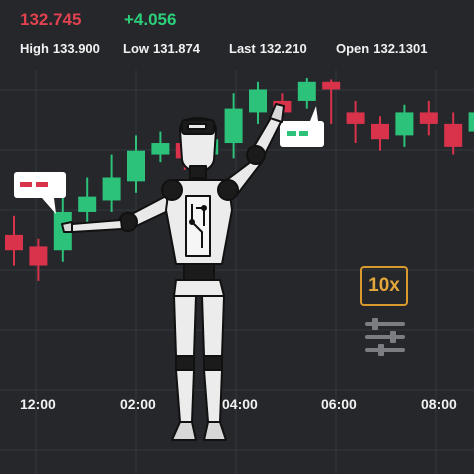  What do you see at coordinates (38, 404) in the screenshot?
I see `time-label: 12:00` at bounding box center [38, 404].